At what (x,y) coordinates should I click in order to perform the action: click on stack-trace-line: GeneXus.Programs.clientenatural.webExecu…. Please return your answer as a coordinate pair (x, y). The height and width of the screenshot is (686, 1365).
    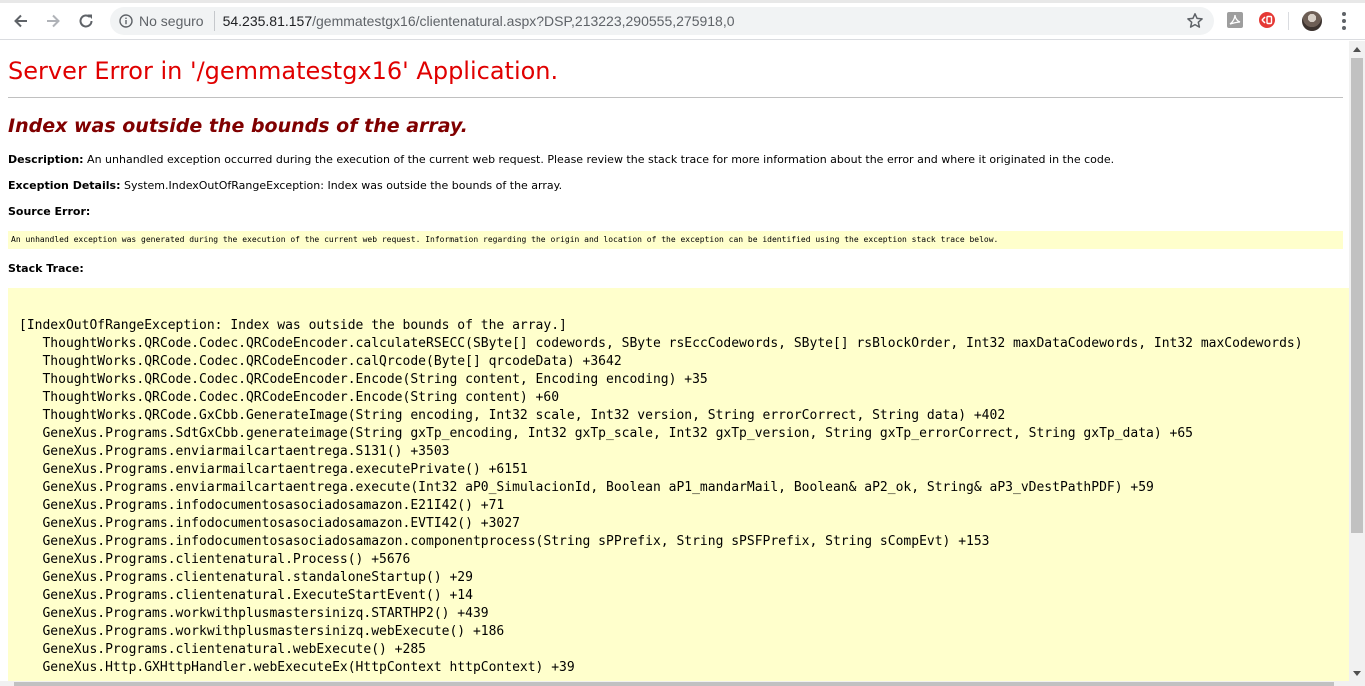
    Looking at the image, I should click on (222, 649).